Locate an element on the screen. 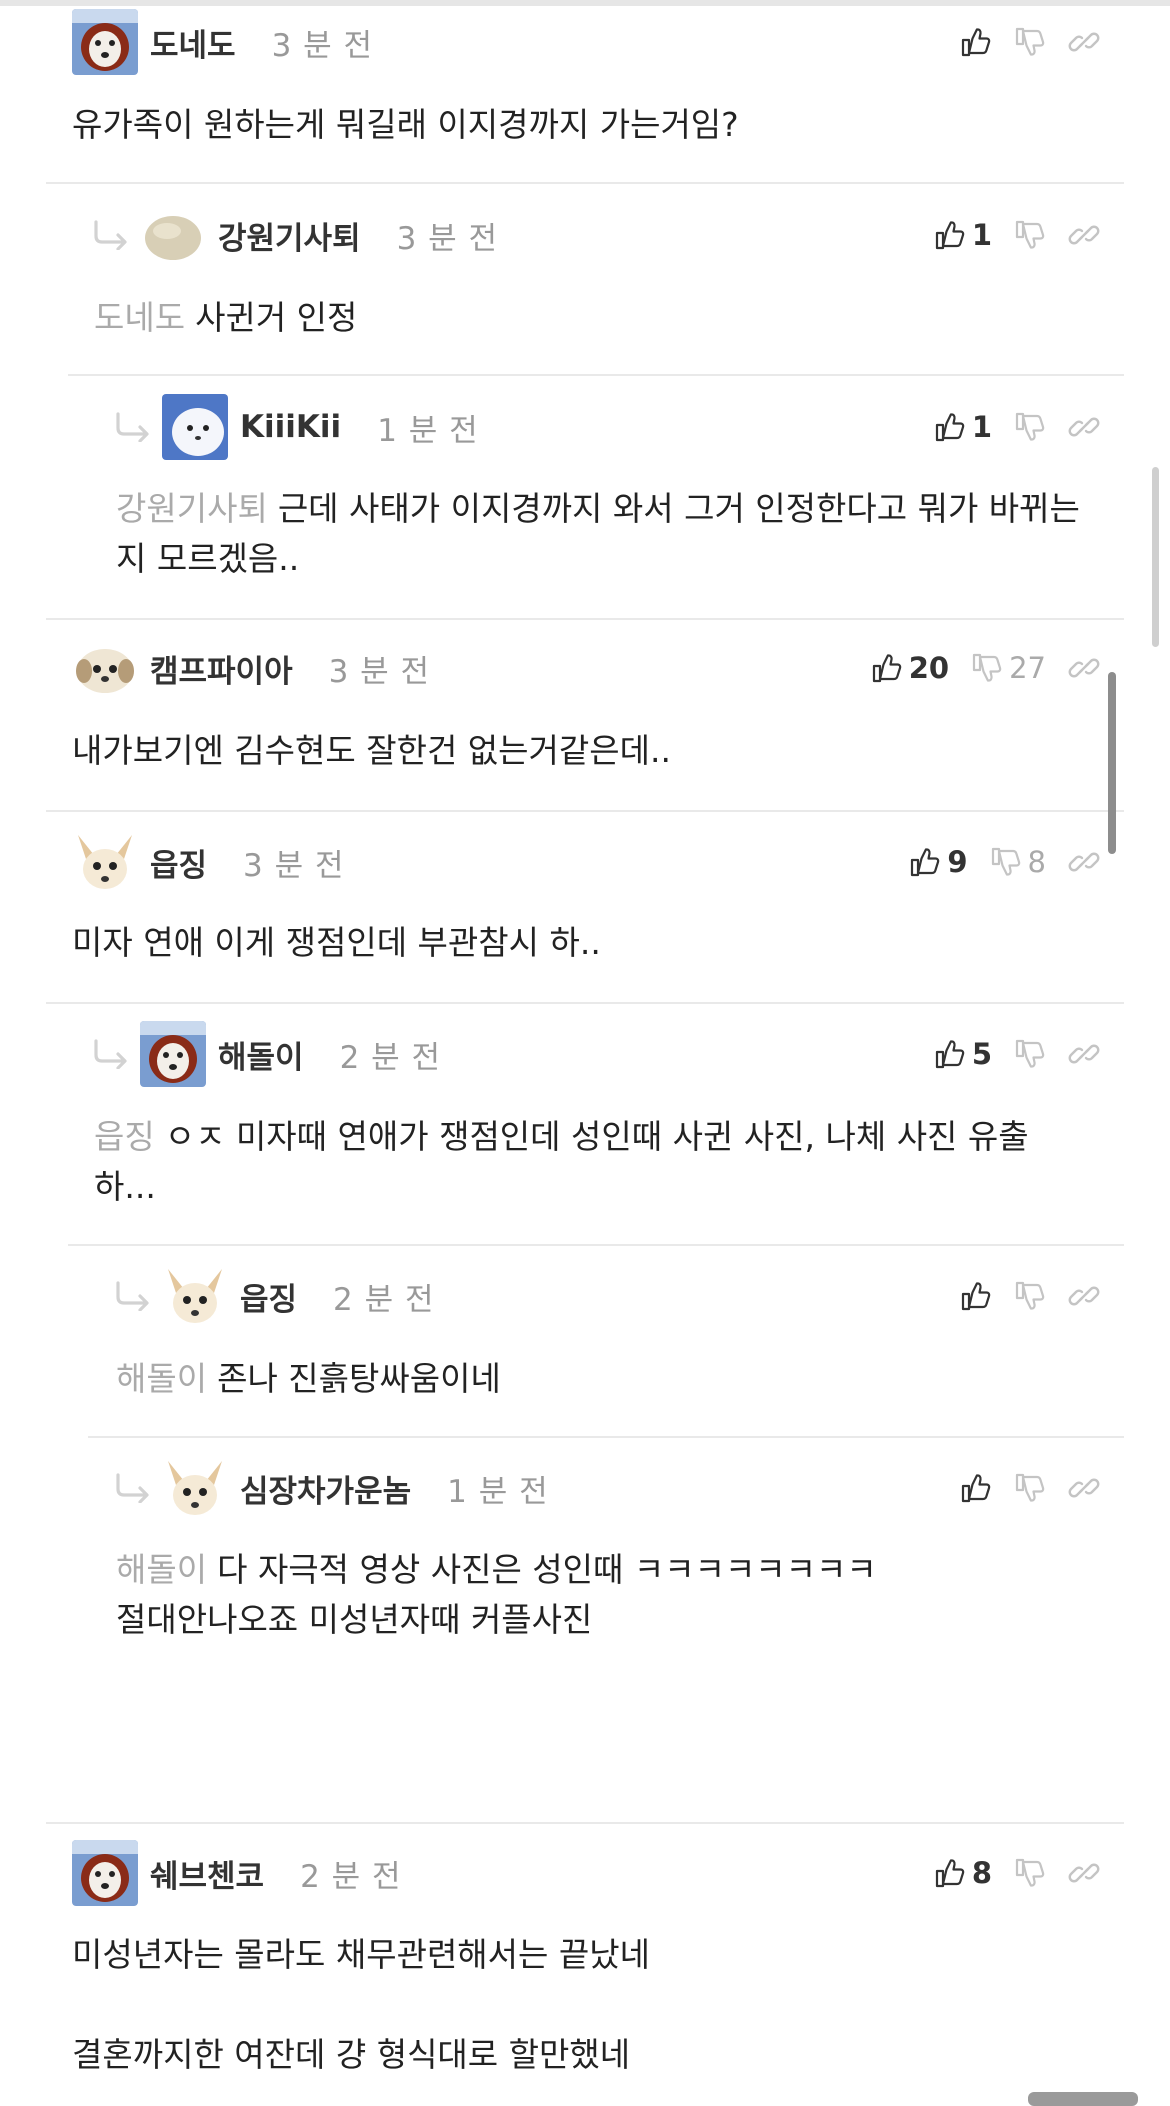 The width and height of the screenshot is (1170, 2106). timestamp: 1 분 전 is located at coordinates (428, 430).